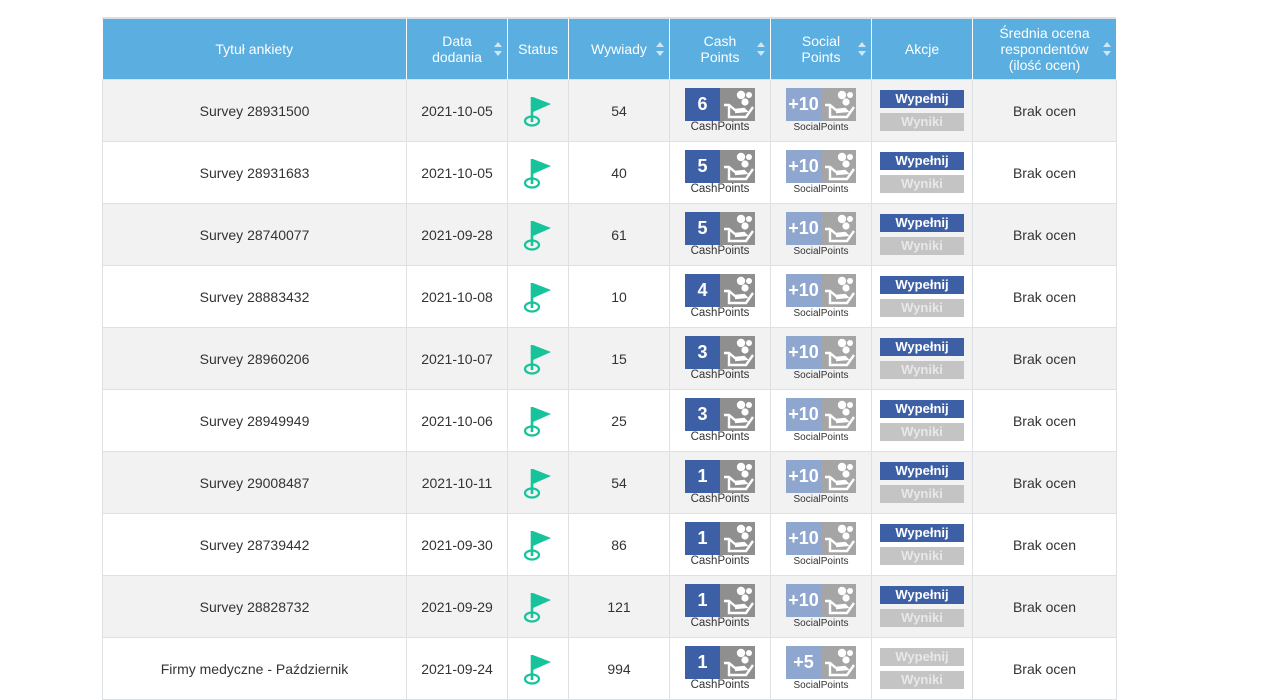 This screenshot has width=1280, height=700. I want to click on social-points-badge: +5 SocialPoints, so click(821, 668).